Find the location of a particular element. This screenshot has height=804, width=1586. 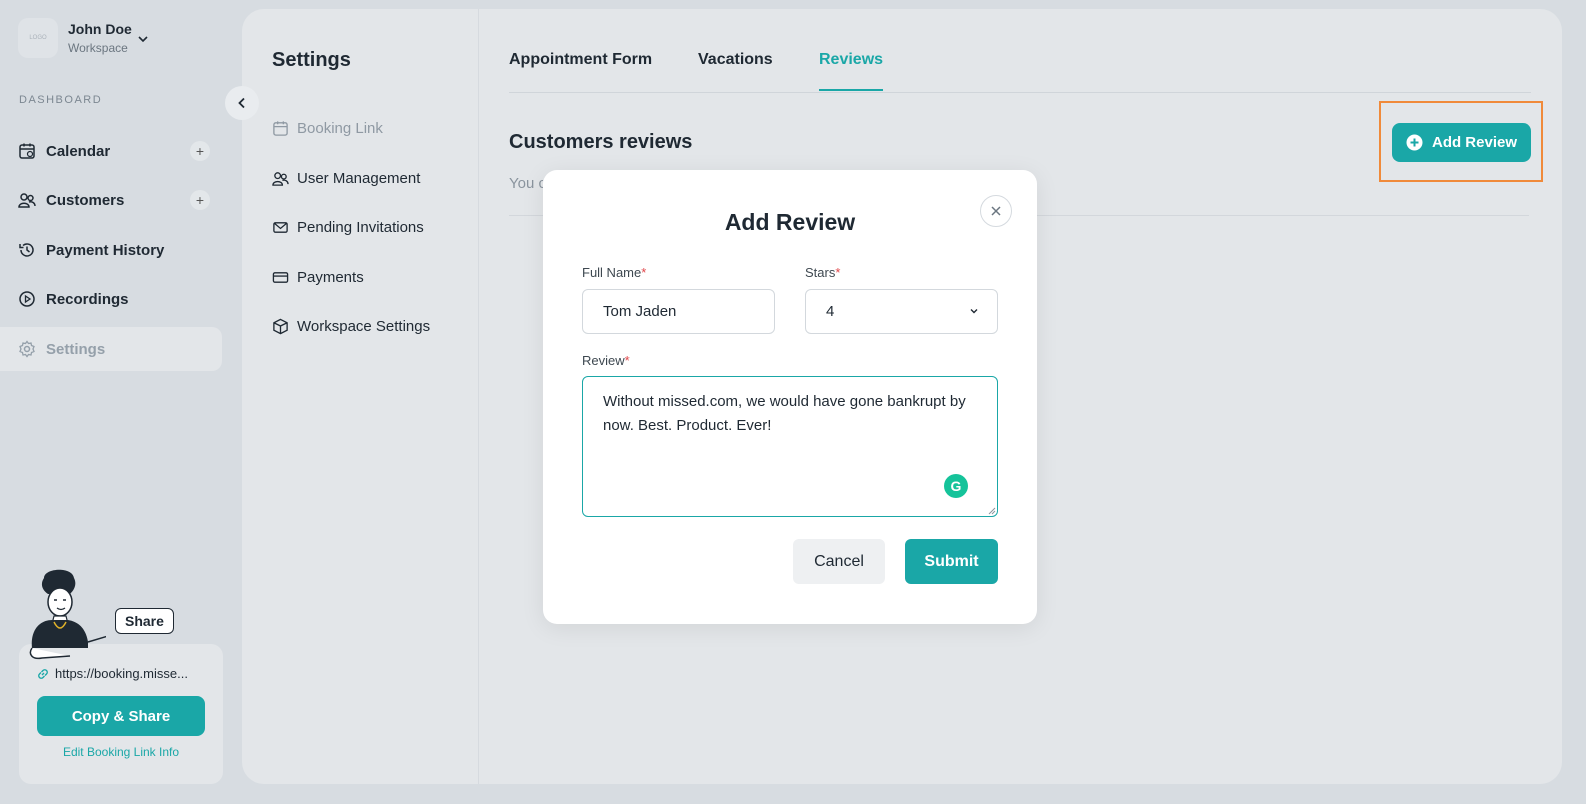

section-title: Customers reviews is located at coordinates (601, 142).